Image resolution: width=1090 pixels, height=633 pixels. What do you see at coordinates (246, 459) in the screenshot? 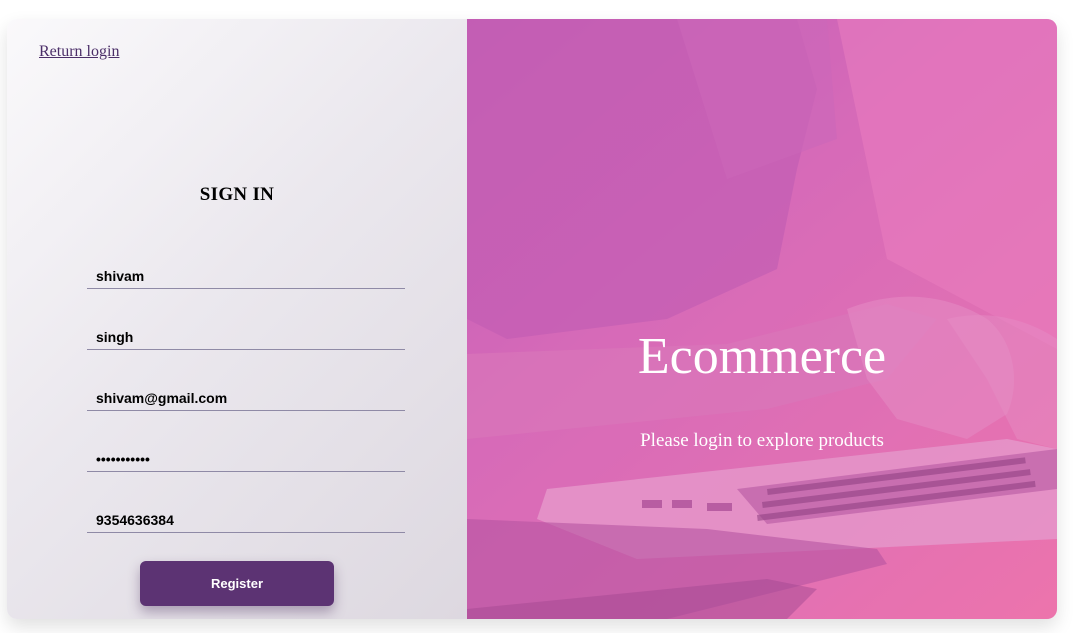
I see `password-field` at bounding box center [246, 459].